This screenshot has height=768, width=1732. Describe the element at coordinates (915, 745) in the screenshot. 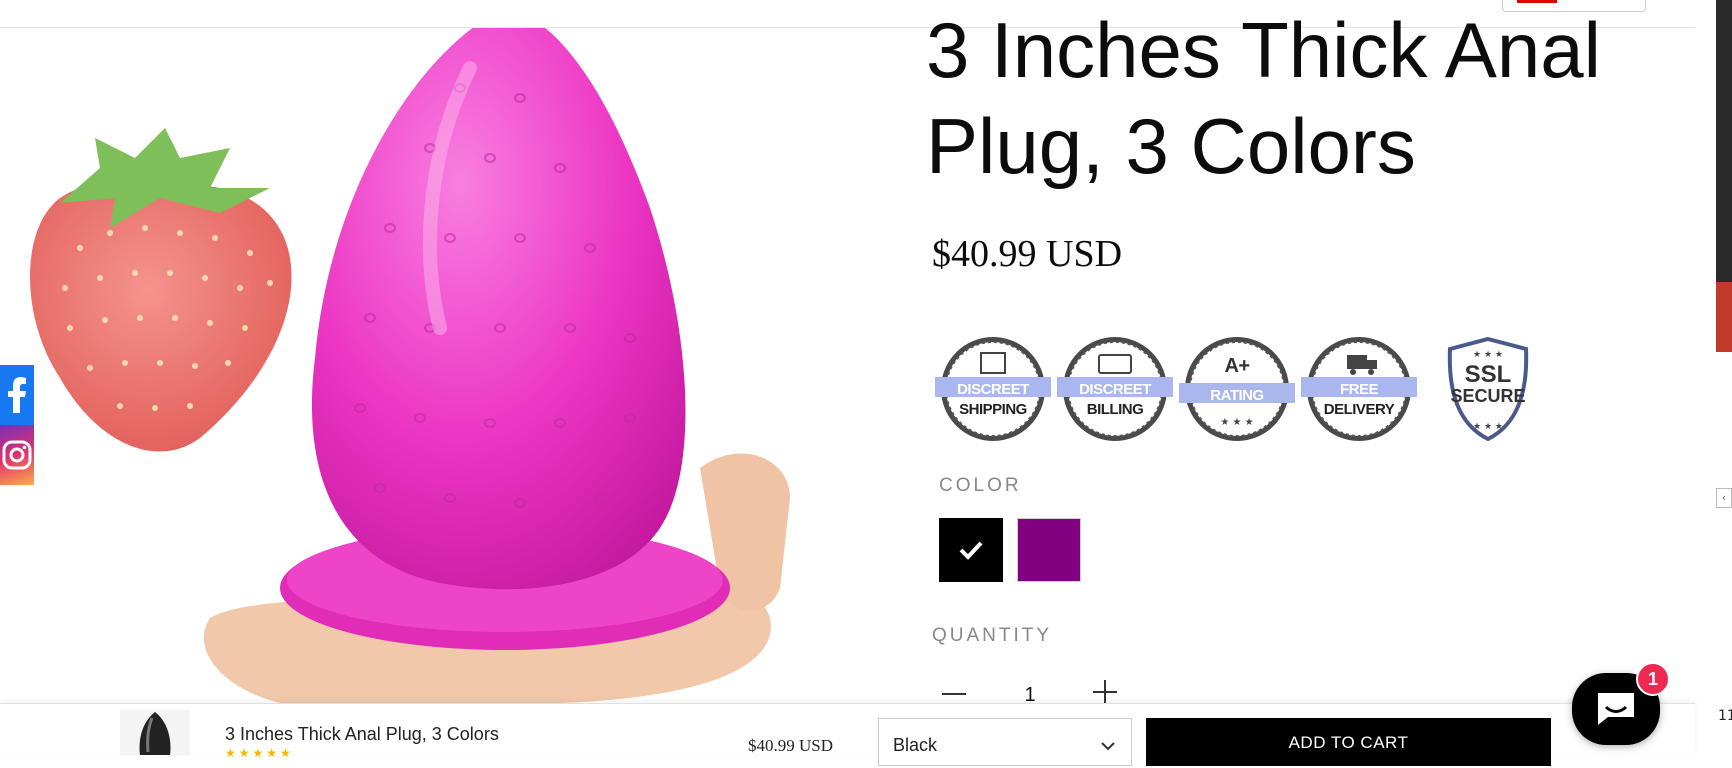

I see `selected-variant: Black` at that location.